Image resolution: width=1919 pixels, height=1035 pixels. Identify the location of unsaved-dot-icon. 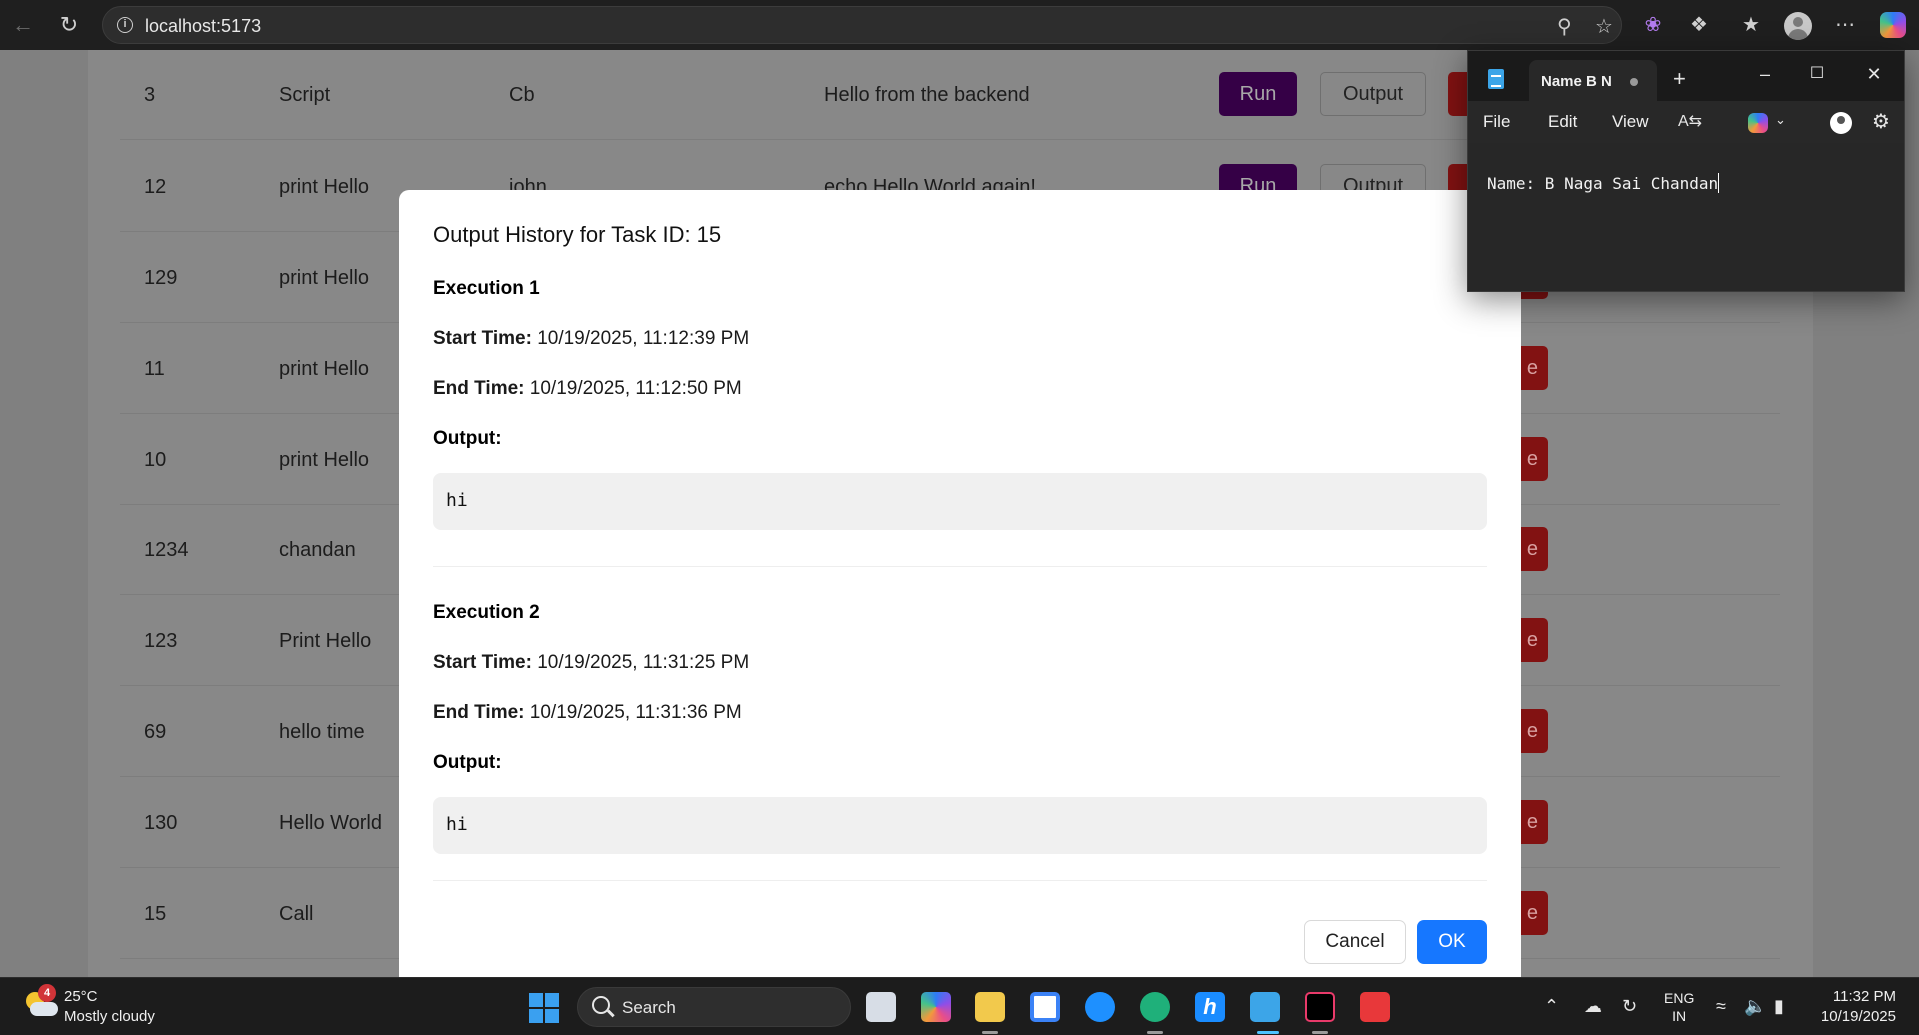
(1634, 82).